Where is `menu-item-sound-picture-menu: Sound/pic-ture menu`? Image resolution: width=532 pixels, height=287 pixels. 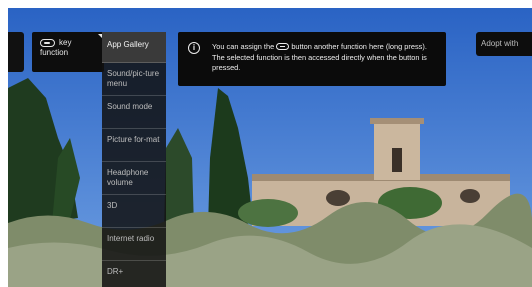 menu-item-sound-picture-menu: Sound/pic-ture menu is located at coordinates (134, 79).